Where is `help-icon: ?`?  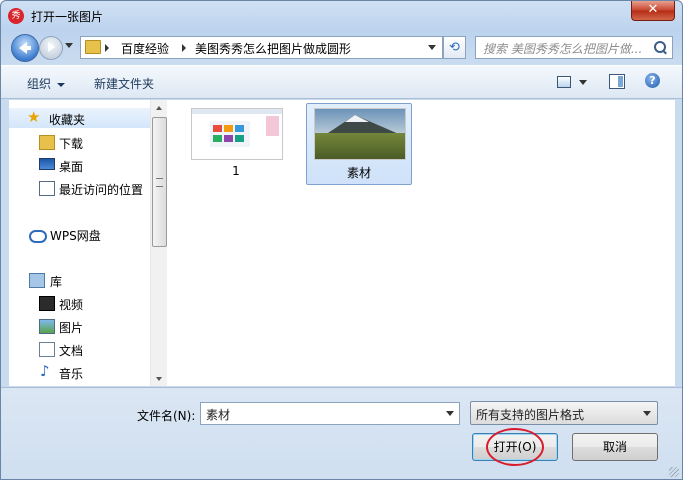
help-icon: ? is located at coordinates (652, 80).